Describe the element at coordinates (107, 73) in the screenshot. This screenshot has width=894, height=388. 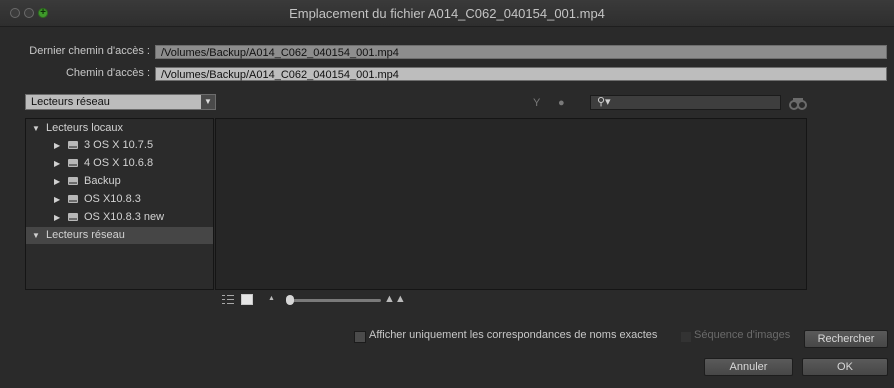
I see `path-label: Chemin d'accès :` at that location.